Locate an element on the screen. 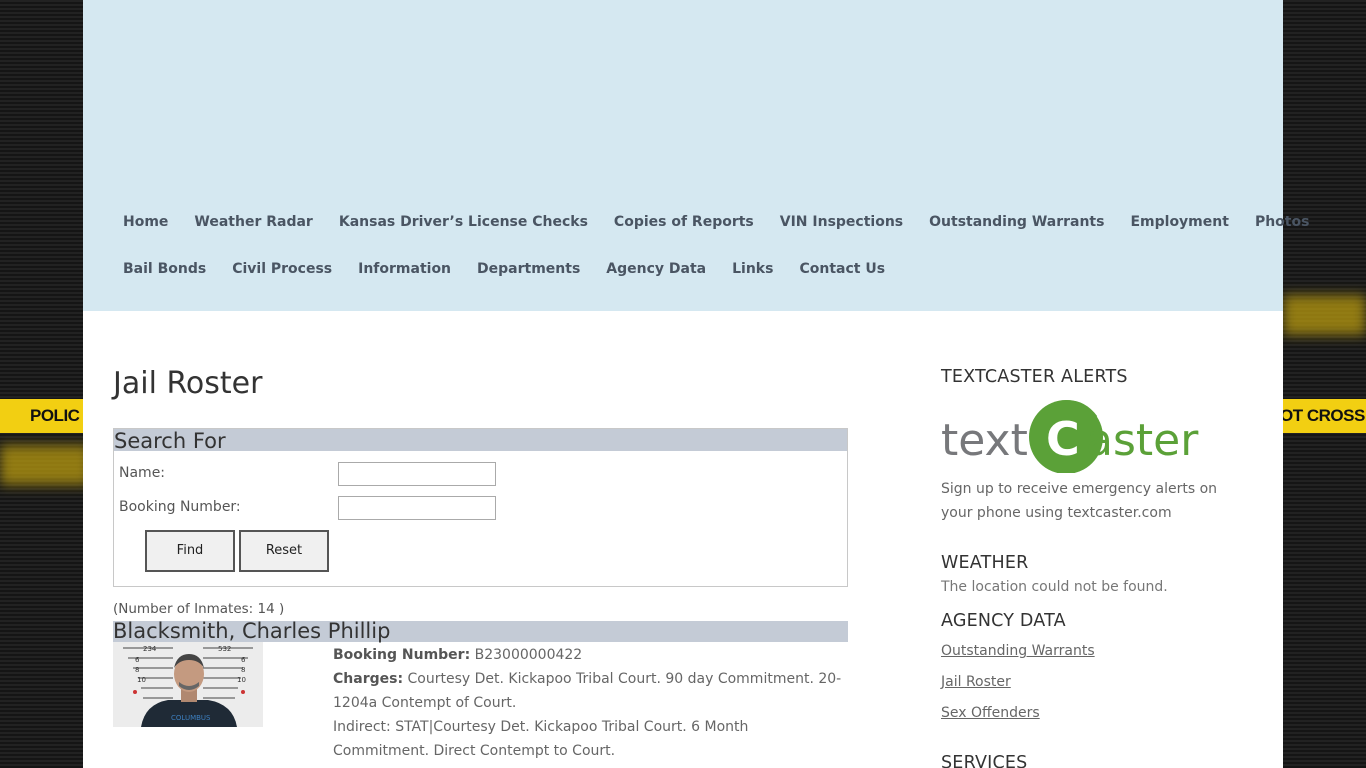 This screenshot has height=768, width=1366. name-input is located at coordinates (417, 474).